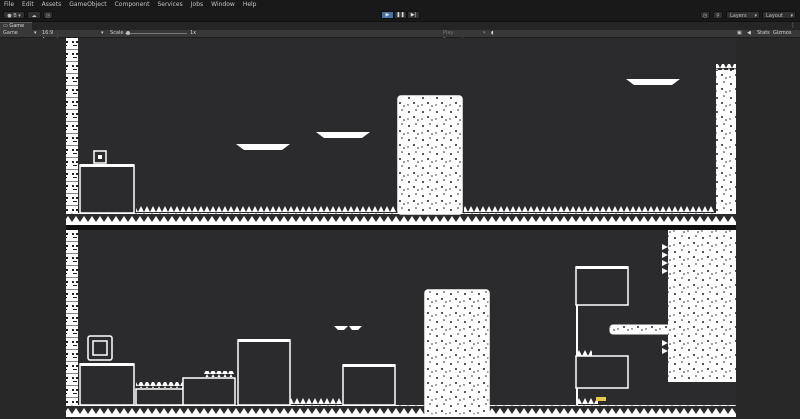 This screenshot has width=800, height=419. I want to click on more-options-icon: ⋮, so click(793, 26).